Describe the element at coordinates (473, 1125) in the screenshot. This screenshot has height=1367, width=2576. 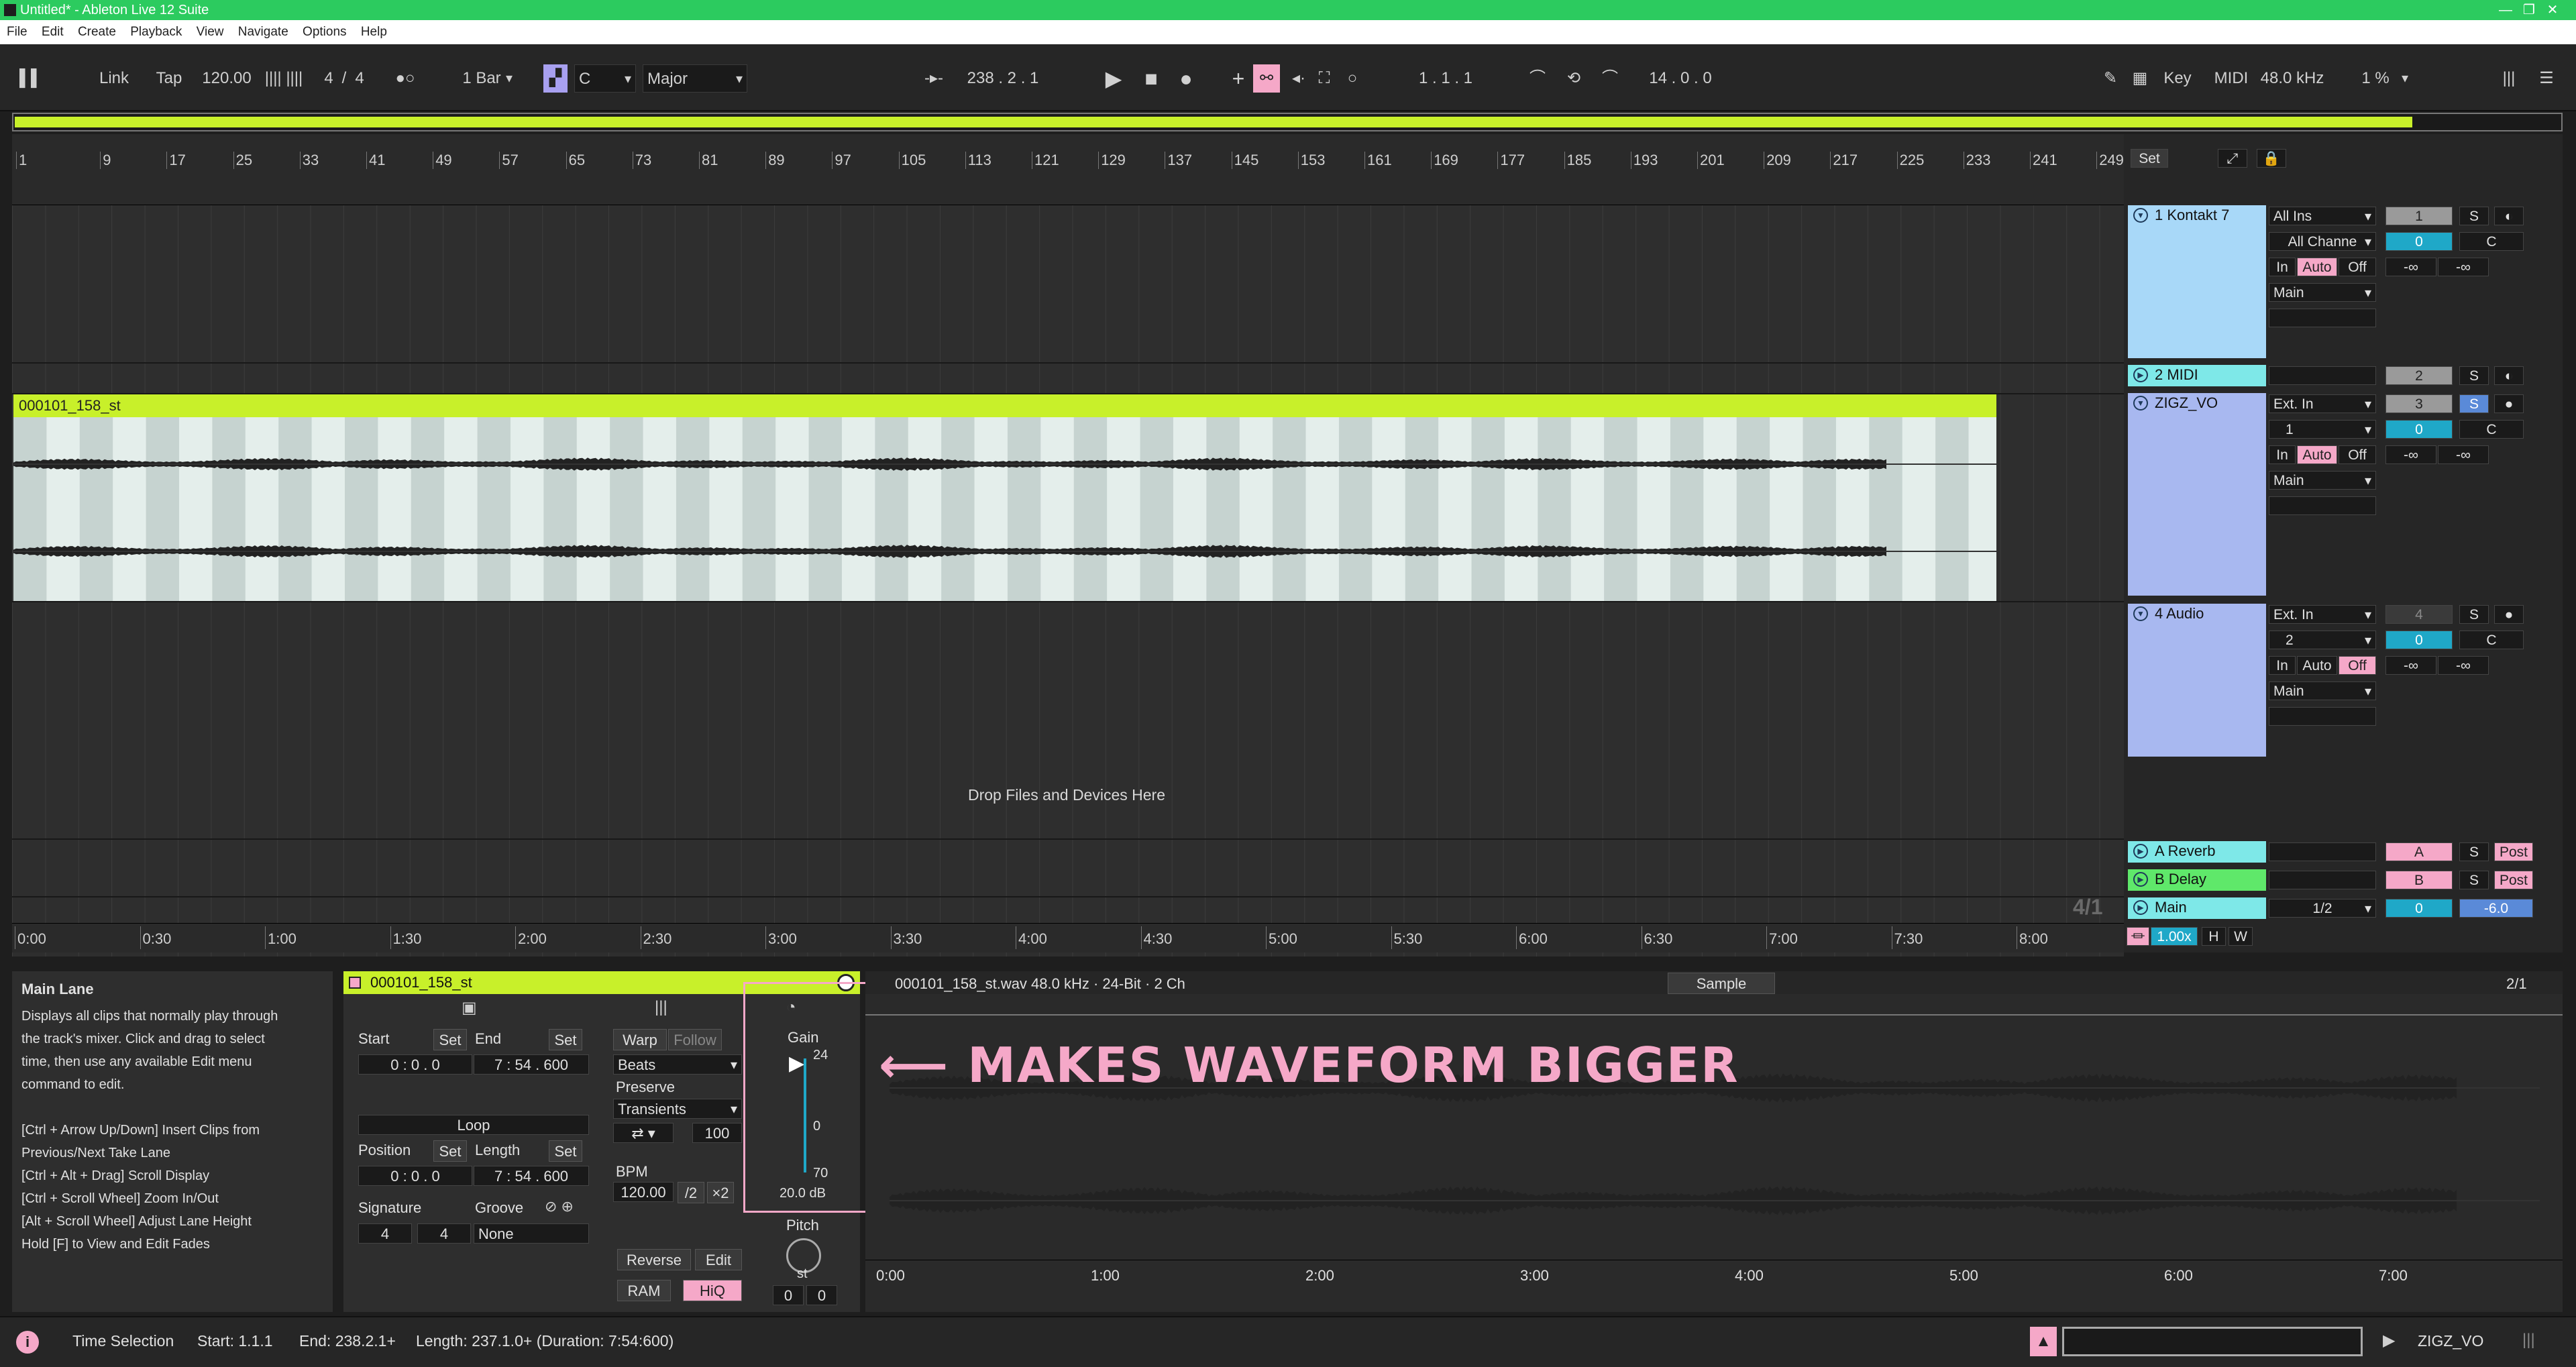
I see `loop-button: Loop` at that location.